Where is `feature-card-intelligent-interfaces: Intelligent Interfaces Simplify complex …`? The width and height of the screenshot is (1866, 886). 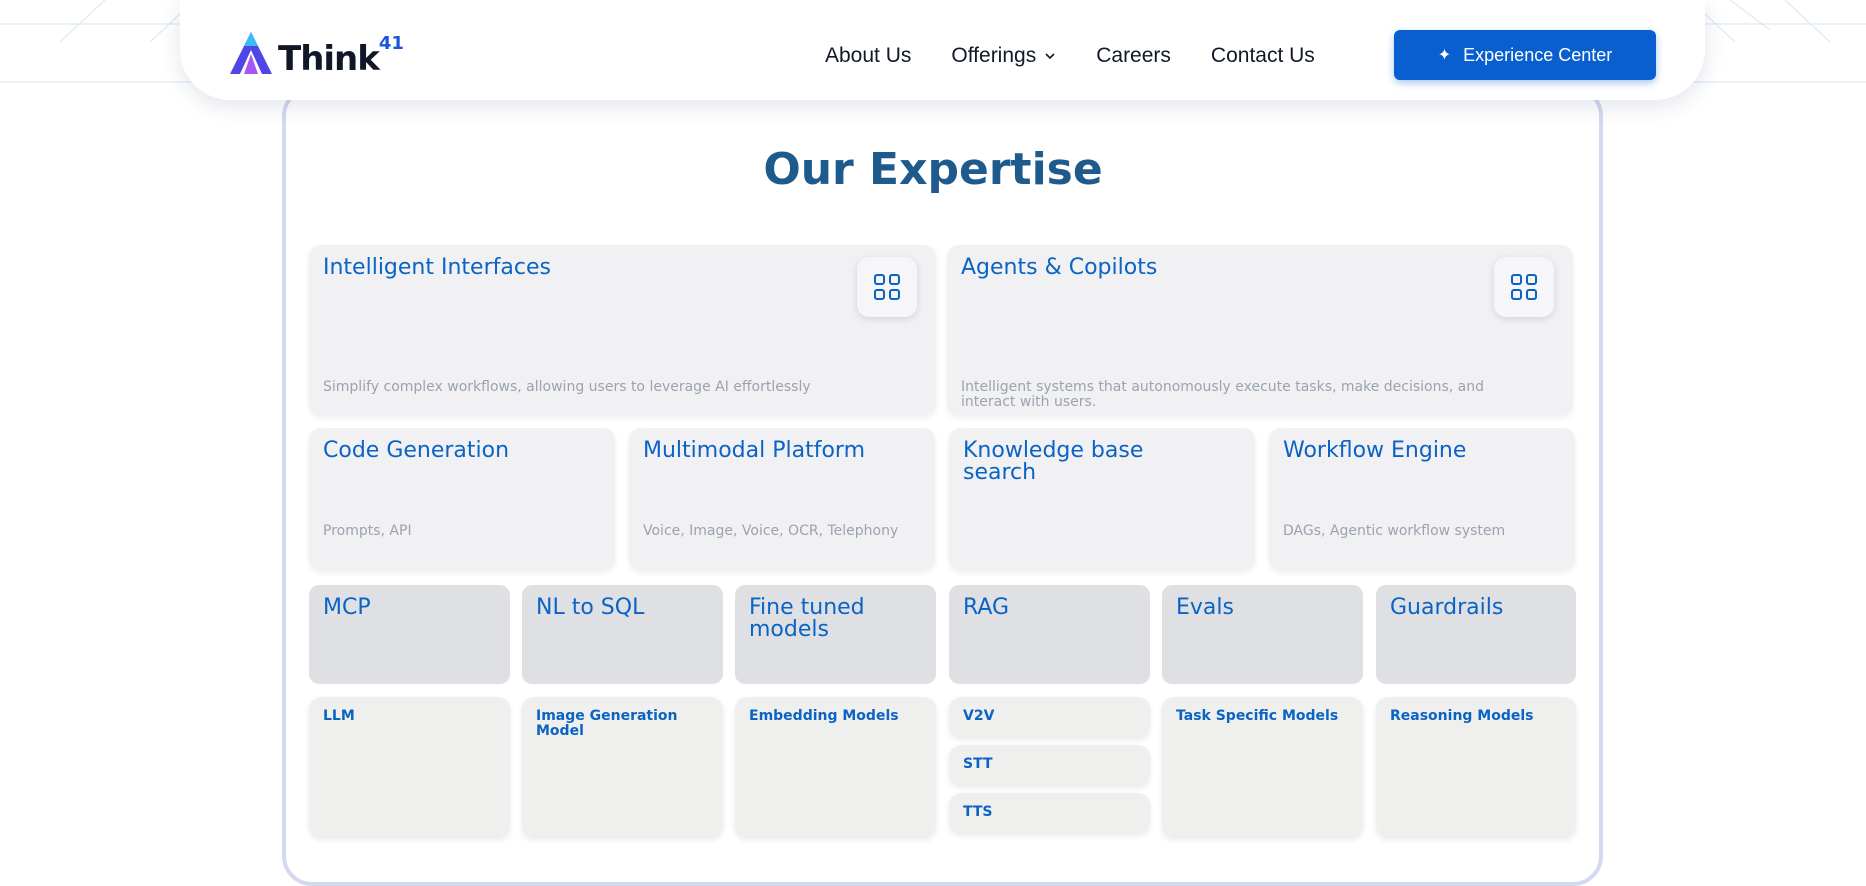
feature-card-intelligent-interfaces: Intelligent Interfaces Simplify complex … is located at coordinates (622, 330).